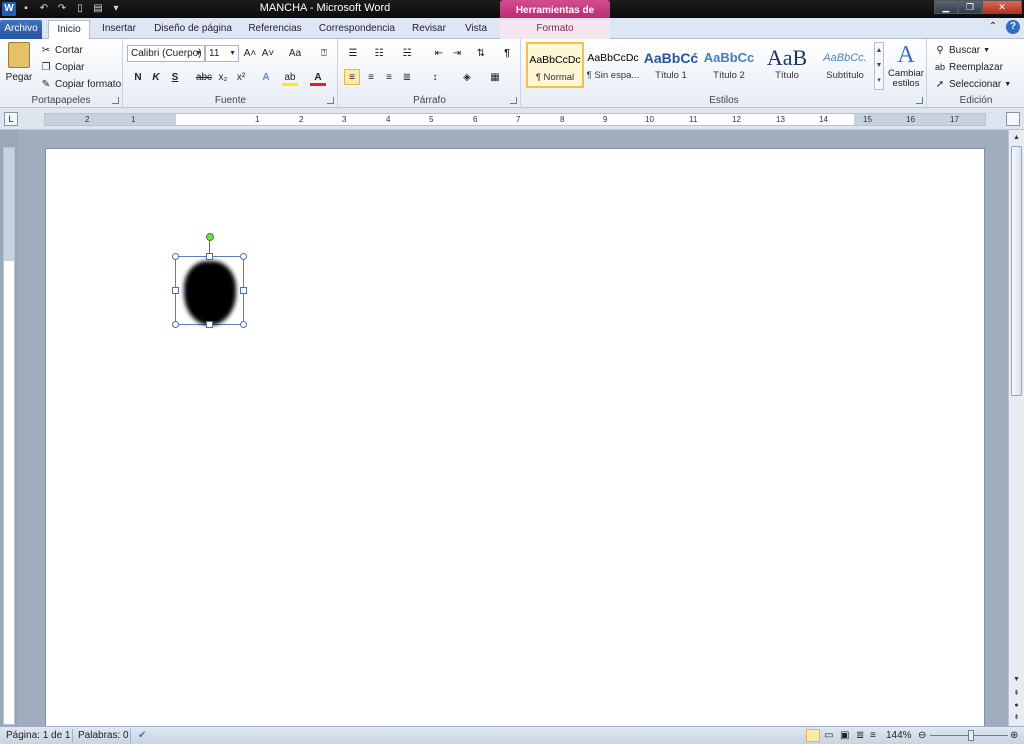  I want to click on align-right-icon: ≡, so click(389, 78).